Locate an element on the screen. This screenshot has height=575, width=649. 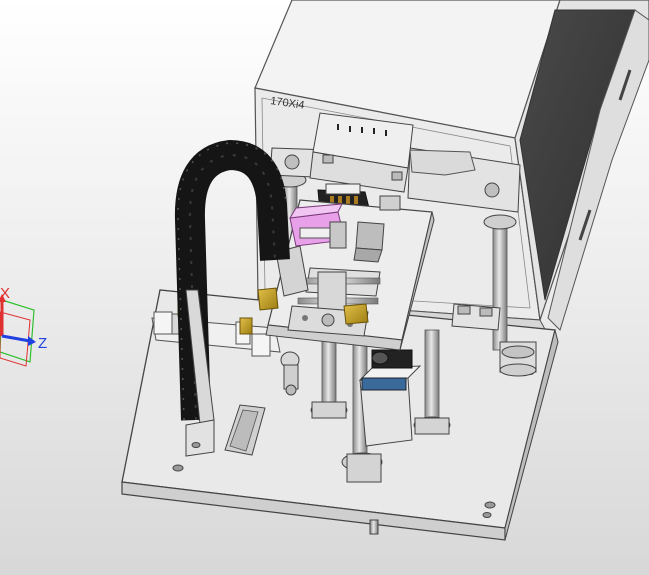
coordinate-triad: X Z is located at coordinates (23, 326).